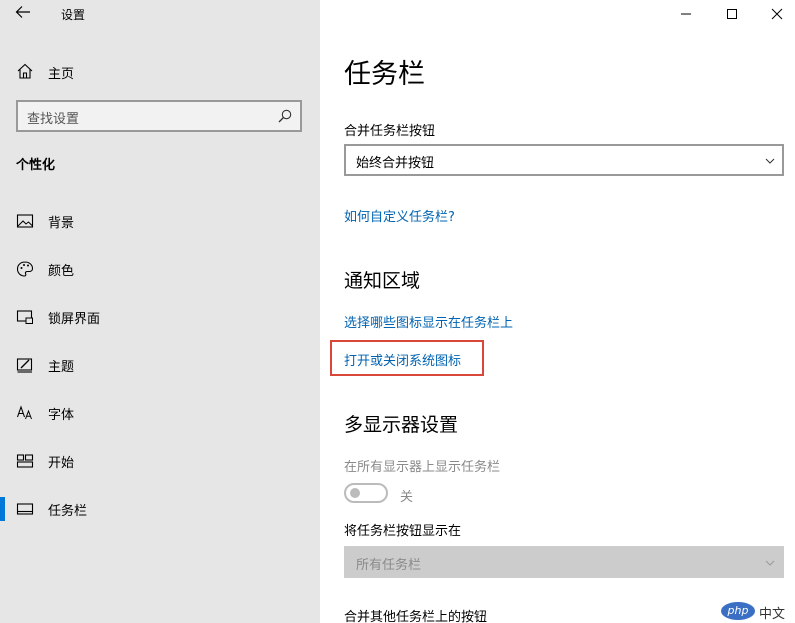 The height and width of the screenshot is (623, 795). What do you see at coordinates (160, 221) in the screenshot?
I see `sidebar-item-background: 背景` at bounding box center [160, 221].